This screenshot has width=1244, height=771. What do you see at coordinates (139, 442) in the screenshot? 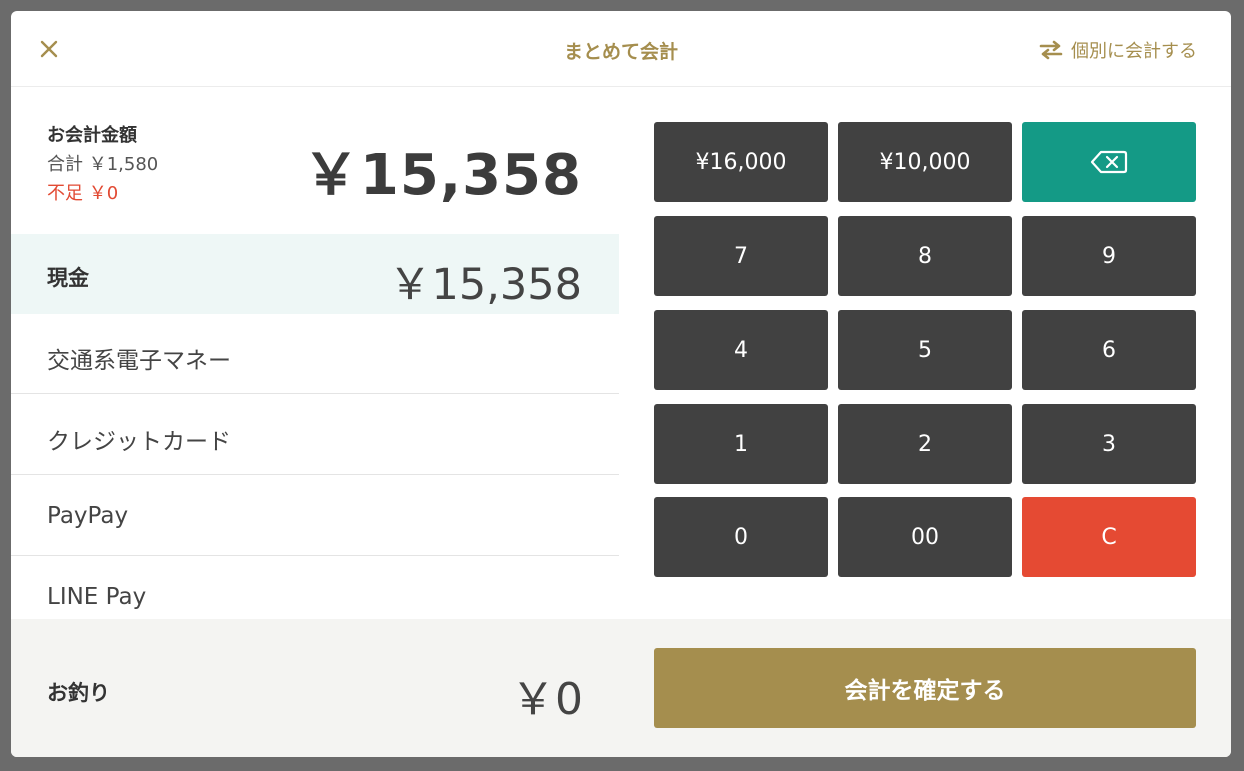
I see `method-label: クレジットカード` at bounding box center [139, 442].